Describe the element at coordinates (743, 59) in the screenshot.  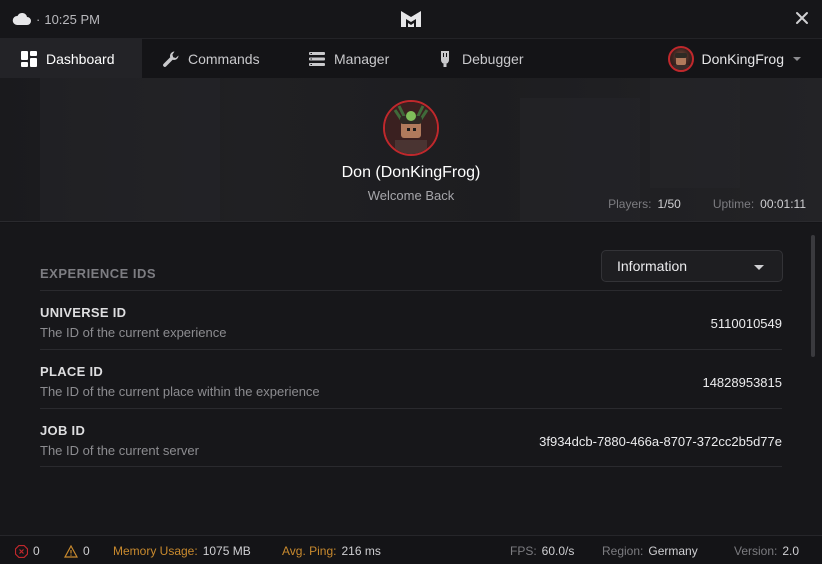
I see `username: DonKingFrog` at that location.